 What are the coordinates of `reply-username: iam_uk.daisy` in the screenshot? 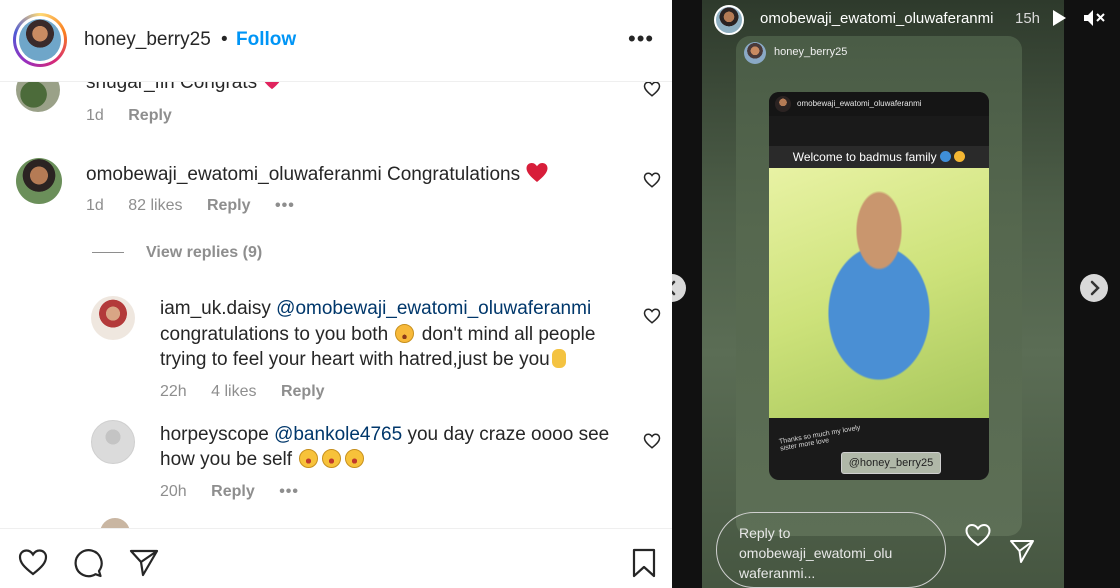 It's located at (215, 308).